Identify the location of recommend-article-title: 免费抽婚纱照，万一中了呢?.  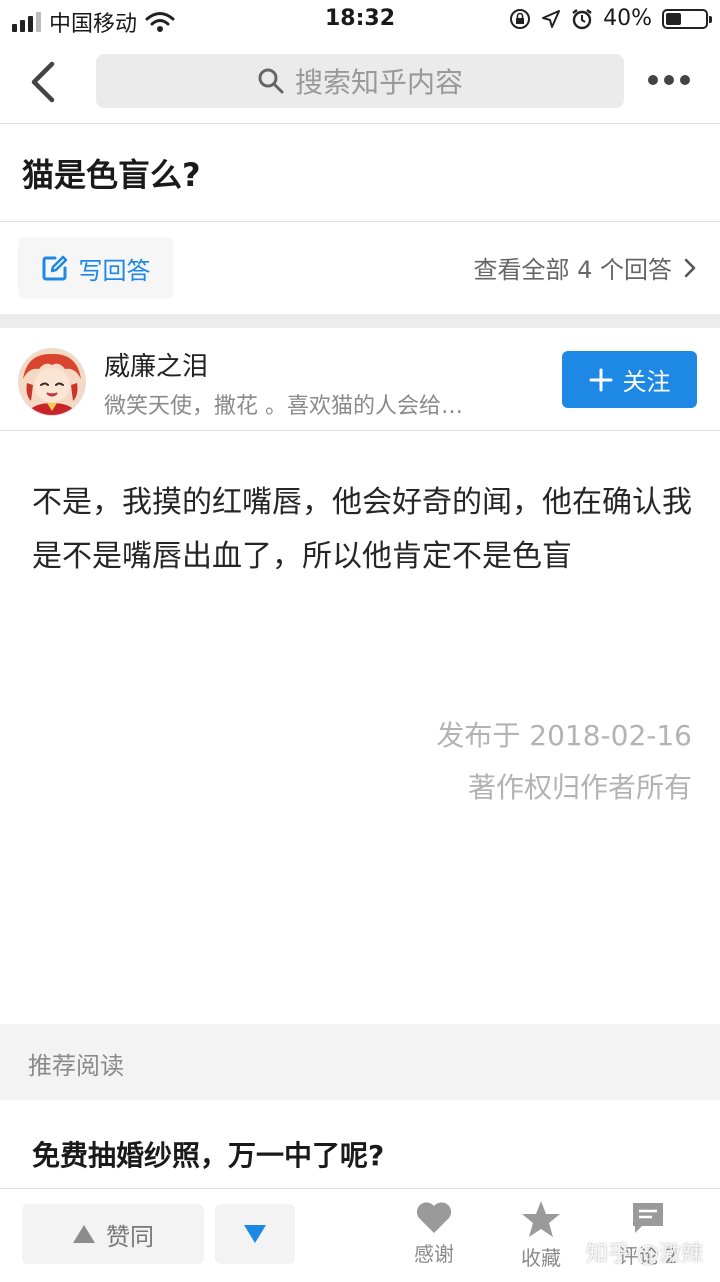
(208, 1154).